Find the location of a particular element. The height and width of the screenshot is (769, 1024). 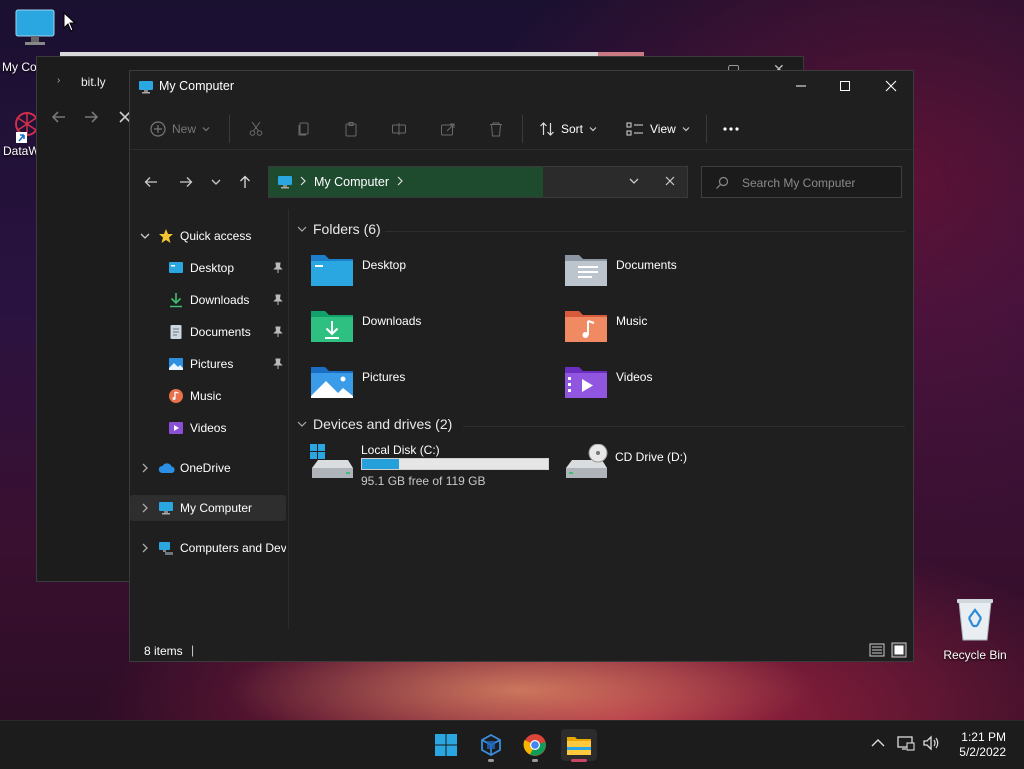

speaker-icon is located at coordinates (931, 743).